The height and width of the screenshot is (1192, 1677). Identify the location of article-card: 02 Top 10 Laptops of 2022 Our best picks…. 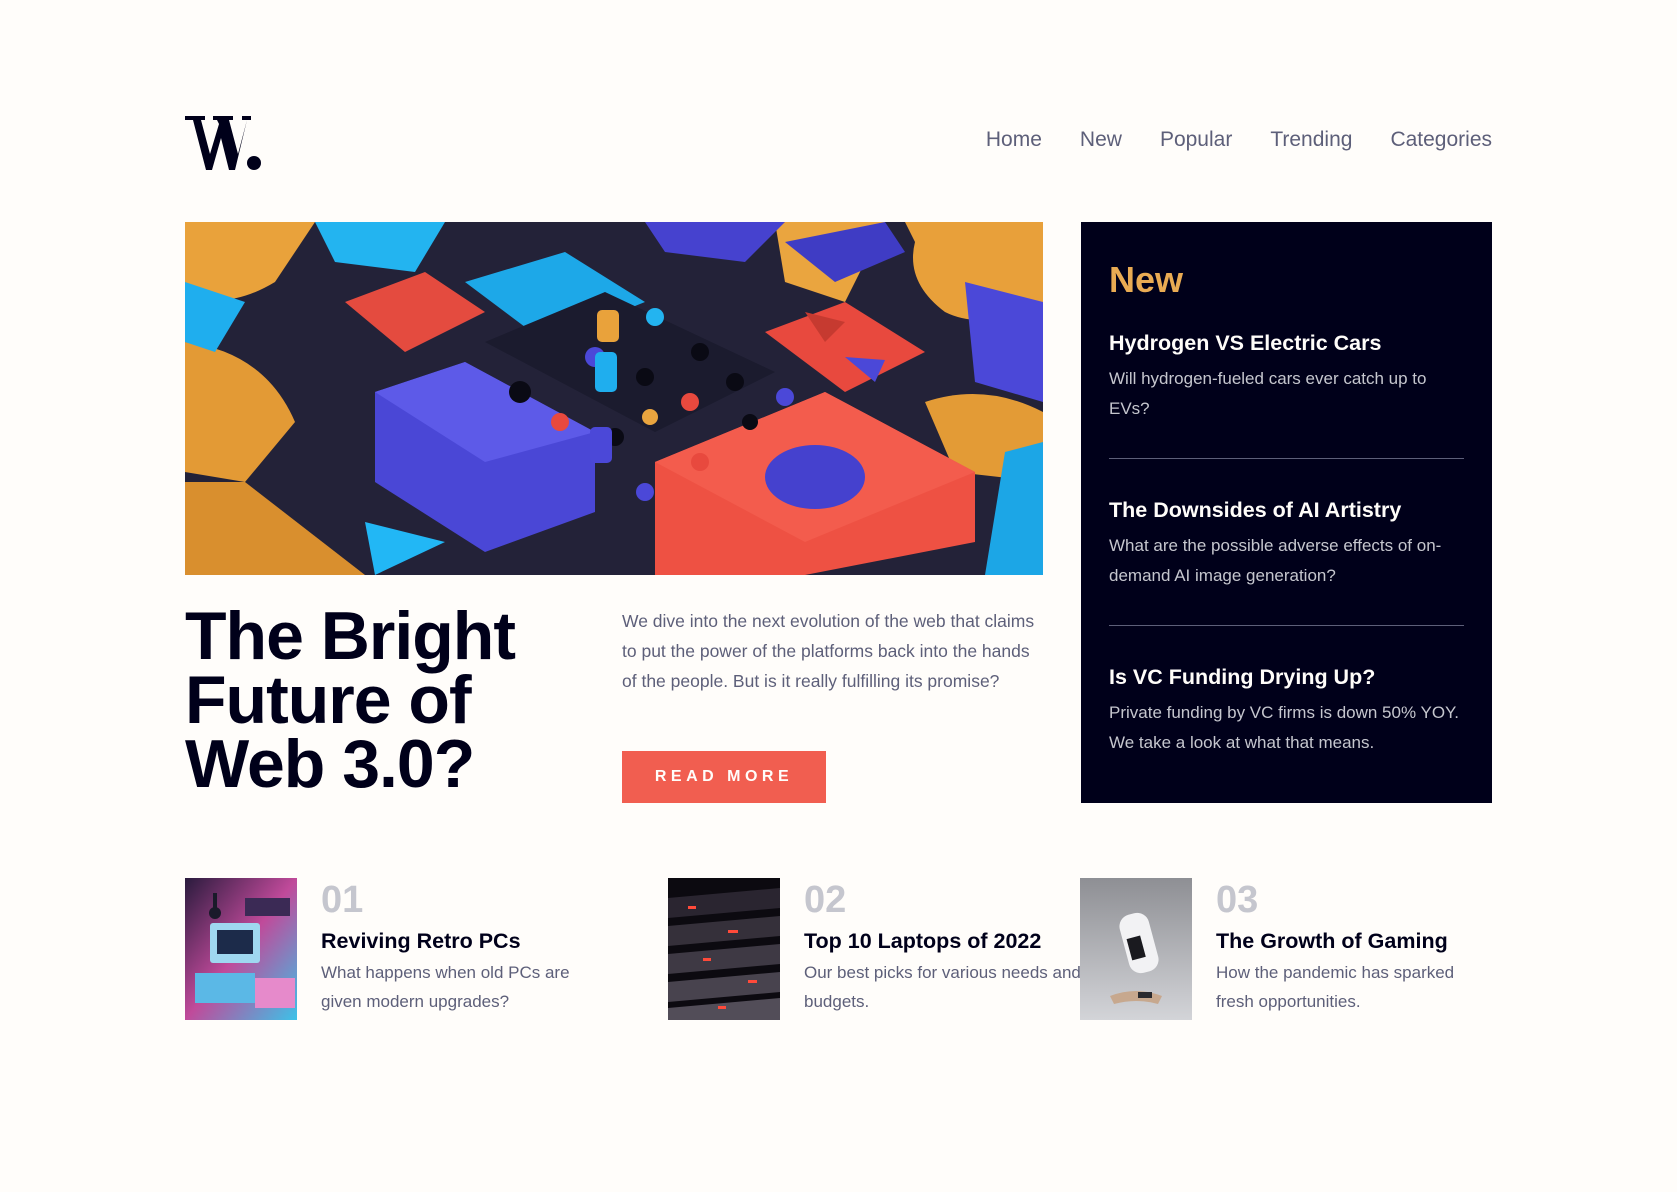
(876, 949).